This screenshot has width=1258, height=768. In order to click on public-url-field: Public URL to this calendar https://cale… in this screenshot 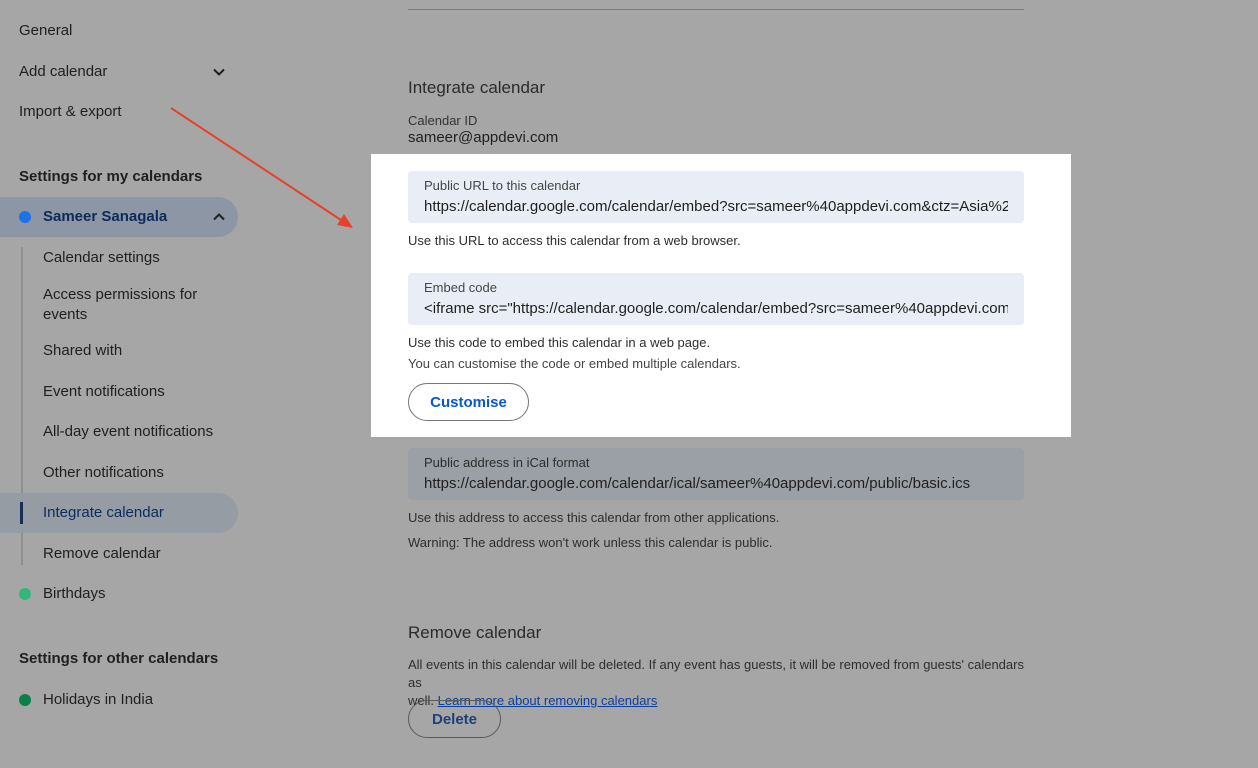, I will do `click(716, 197)`.